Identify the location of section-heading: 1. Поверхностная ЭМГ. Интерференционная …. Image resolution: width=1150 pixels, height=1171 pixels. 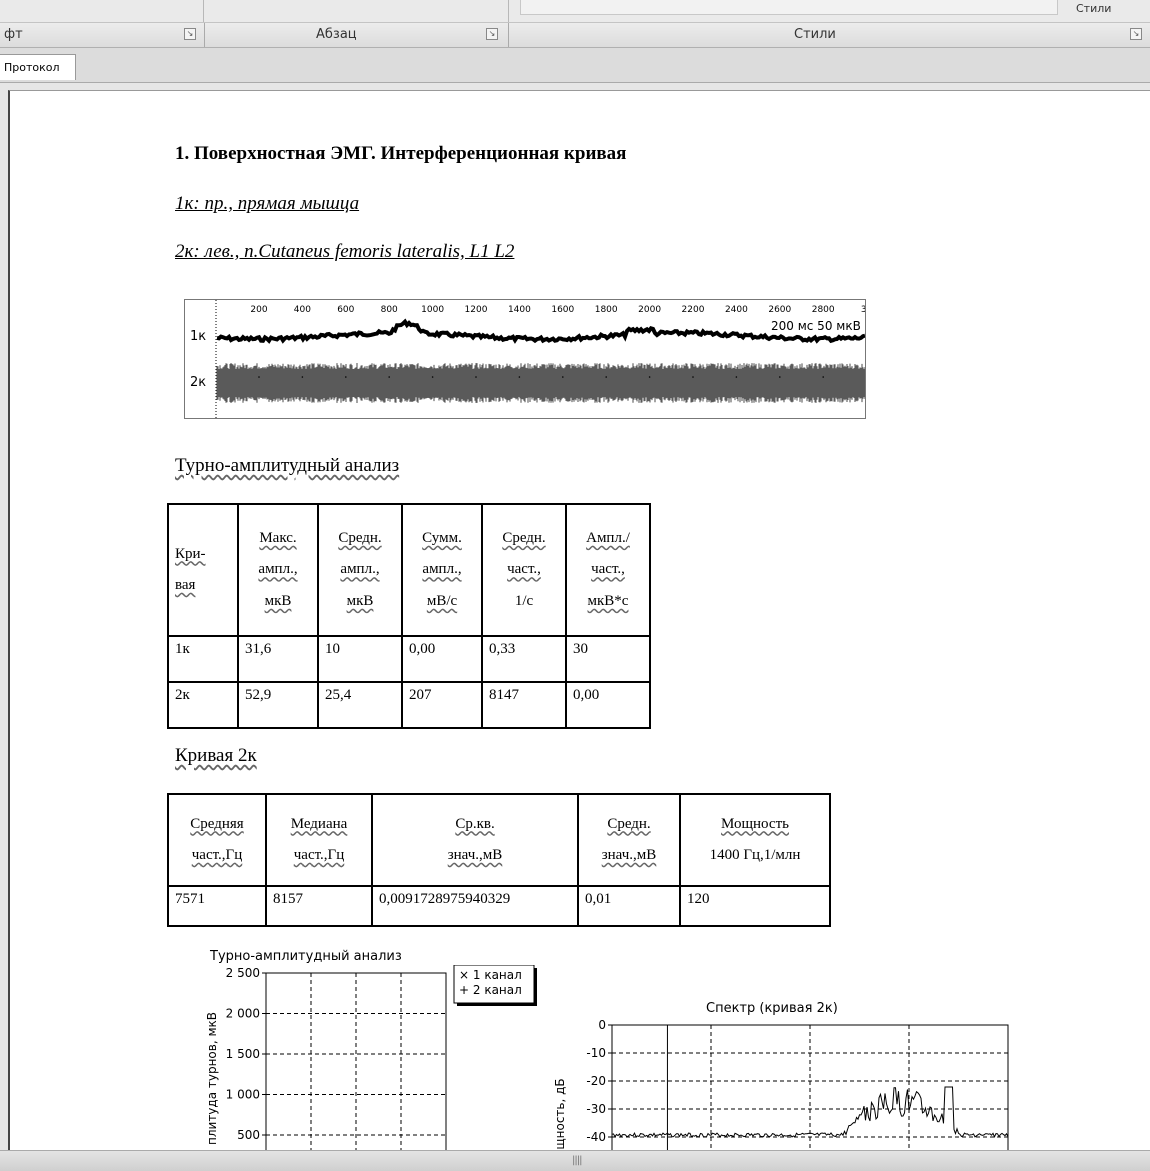
(401, 153).